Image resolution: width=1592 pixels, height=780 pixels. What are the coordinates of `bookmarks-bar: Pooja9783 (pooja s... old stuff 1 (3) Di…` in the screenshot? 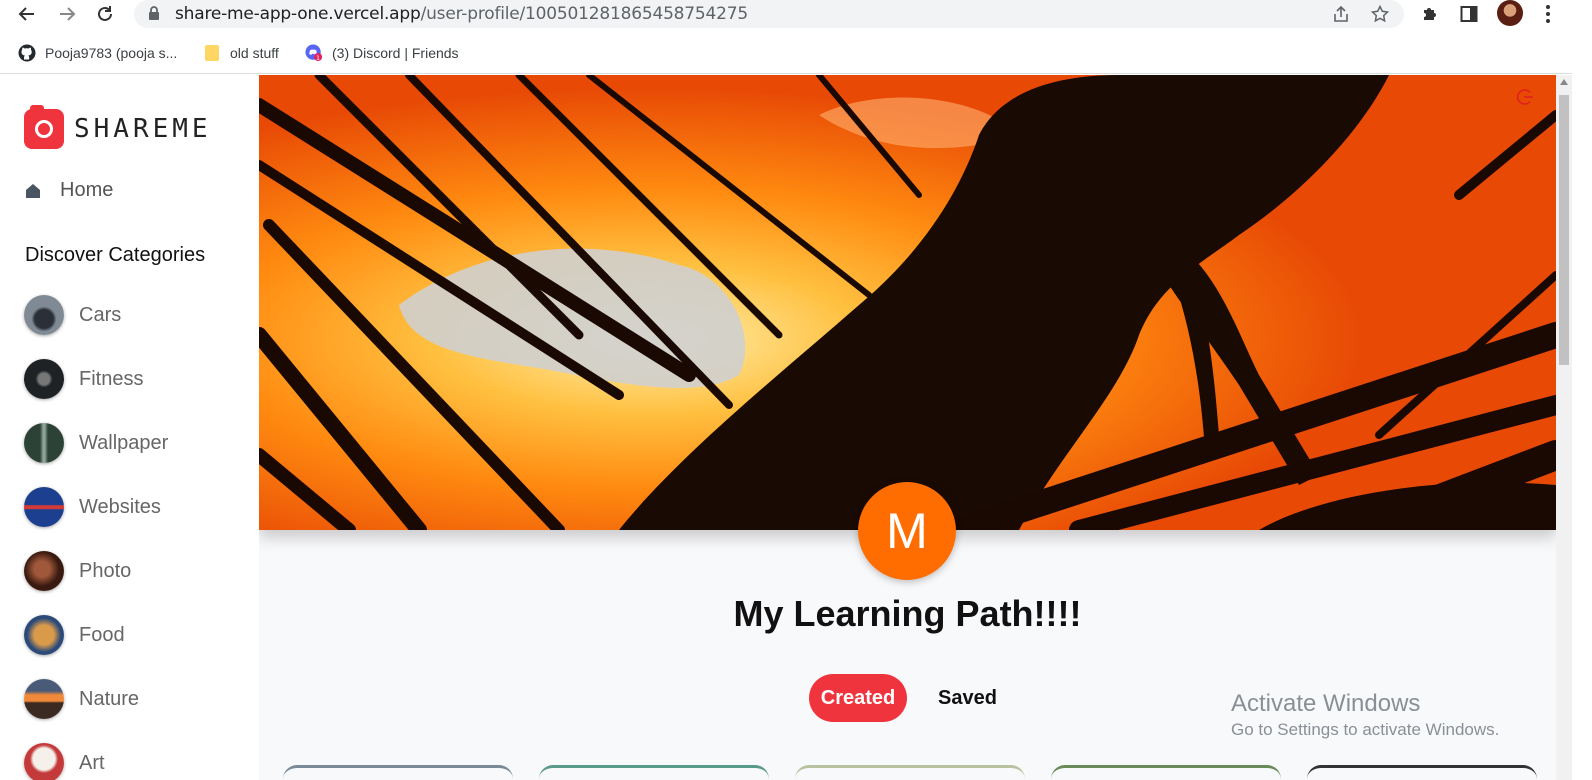 It's located at (796, 53).